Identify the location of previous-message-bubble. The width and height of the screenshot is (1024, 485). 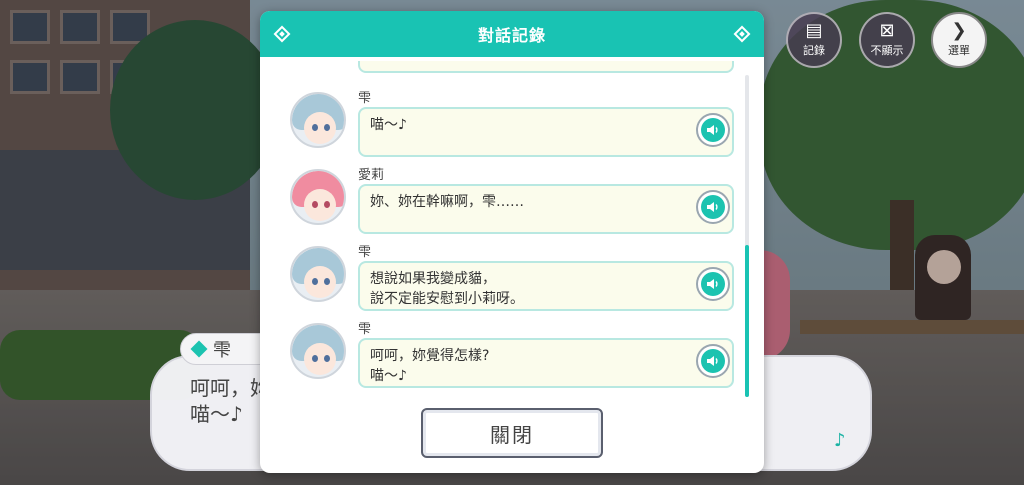
(546, 67).